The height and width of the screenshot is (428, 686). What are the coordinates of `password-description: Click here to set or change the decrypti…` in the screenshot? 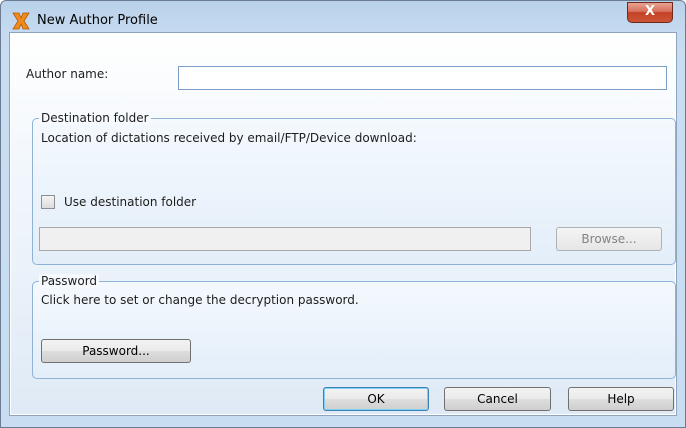 It's located at (200, 300).